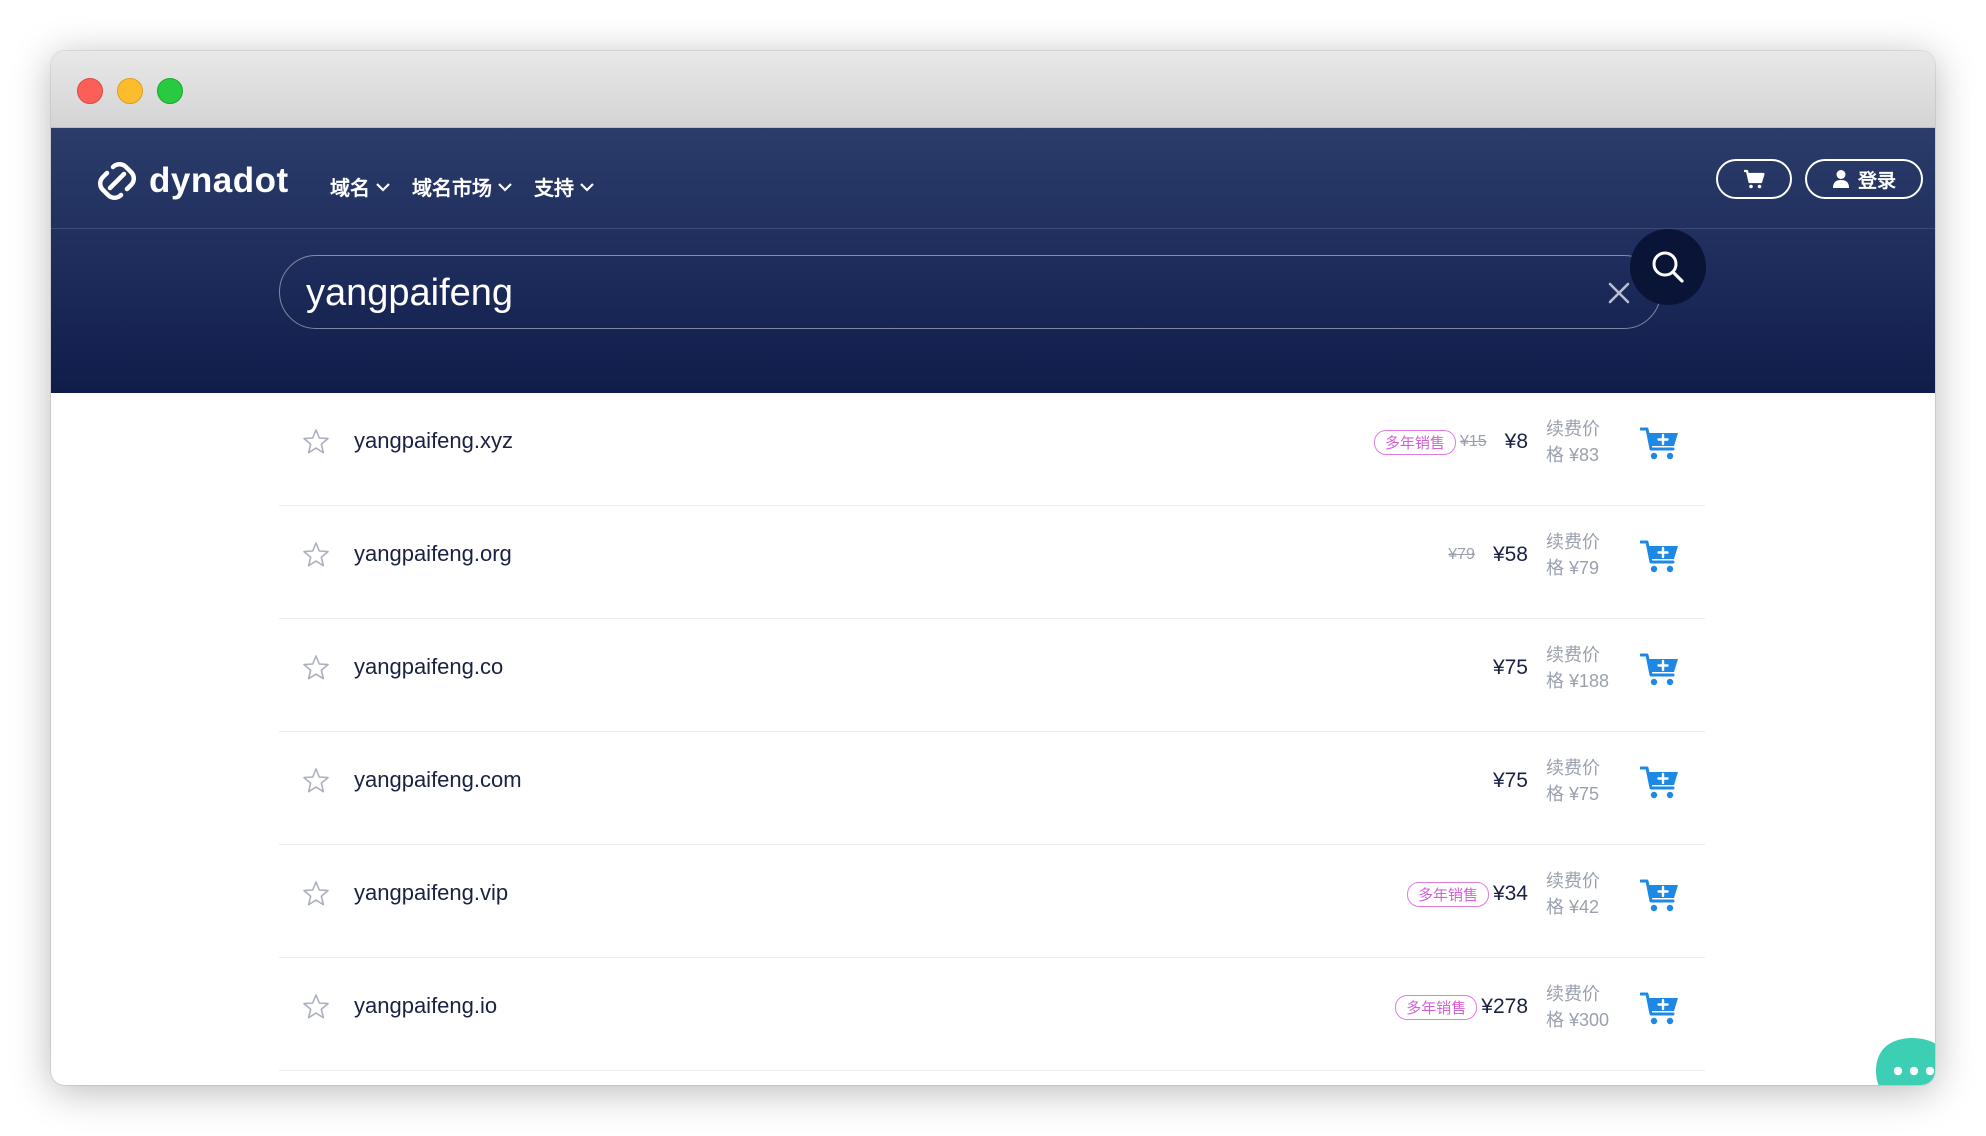 This screenshot has width=1986, height=1136. What do you see at coordinates (433, 554) in the screenshot?
I see `domain-name: yangpaifeng.org` at bounding box center [433, 554].